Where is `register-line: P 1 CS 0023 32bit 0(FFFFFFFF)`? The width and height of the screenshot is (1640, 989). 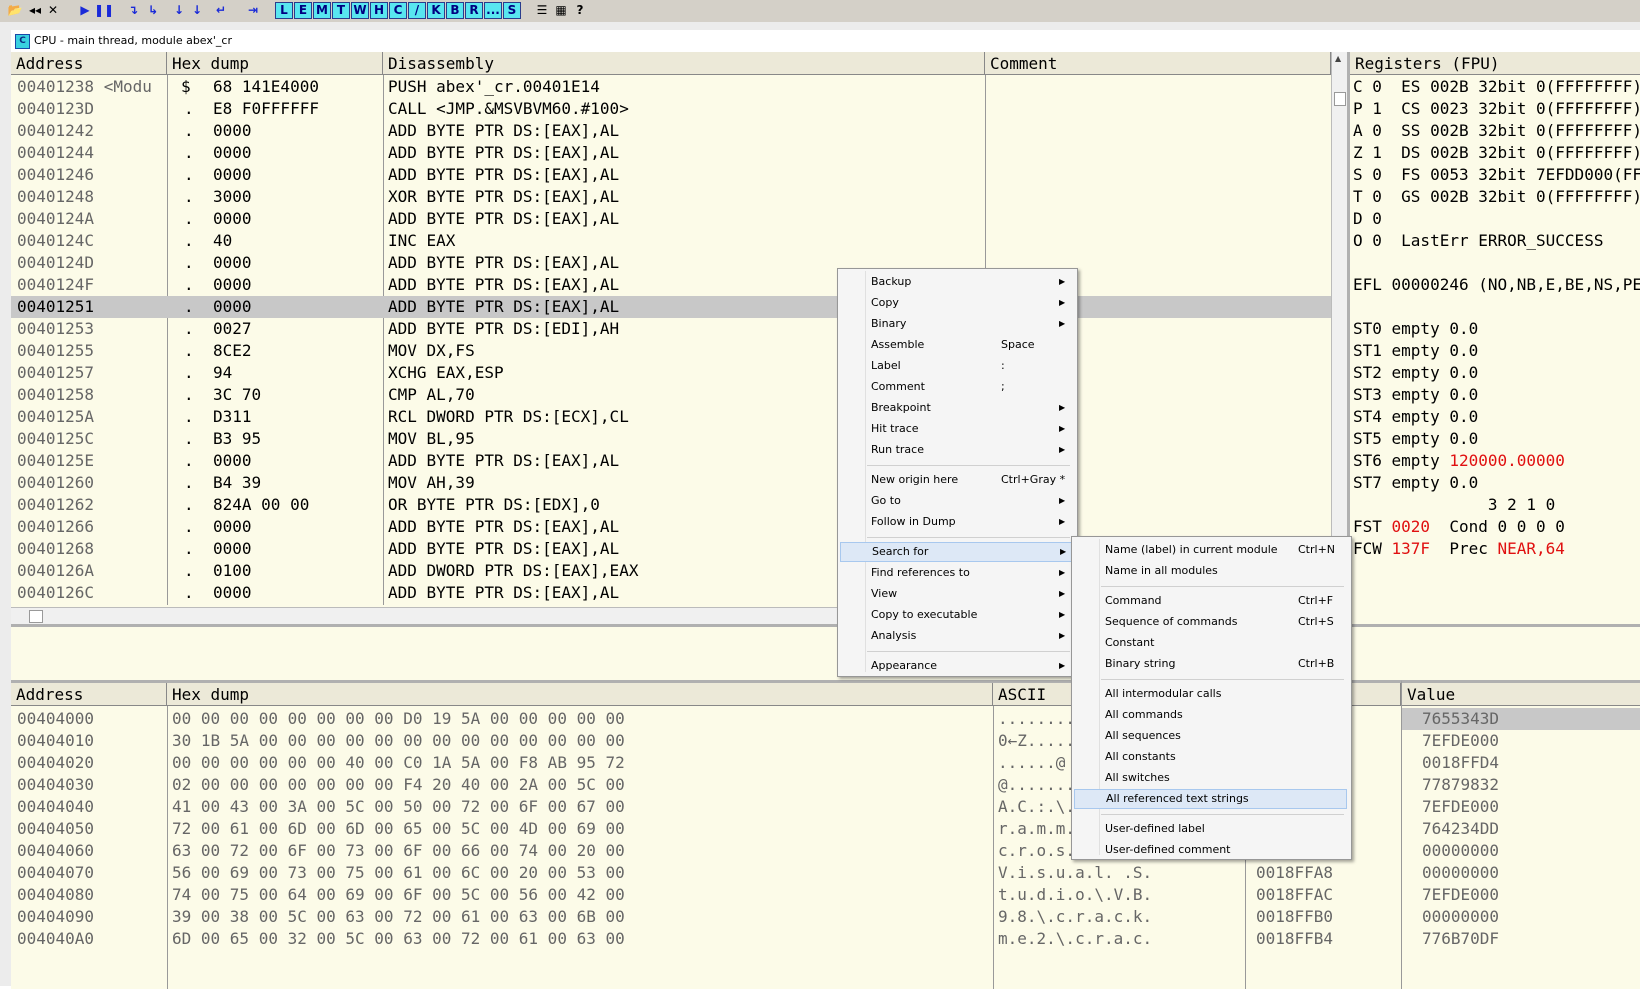 register-line: P 1 CS 0023 32bit 0(FFFFFFFF) is located at coordinates (1496, 109).